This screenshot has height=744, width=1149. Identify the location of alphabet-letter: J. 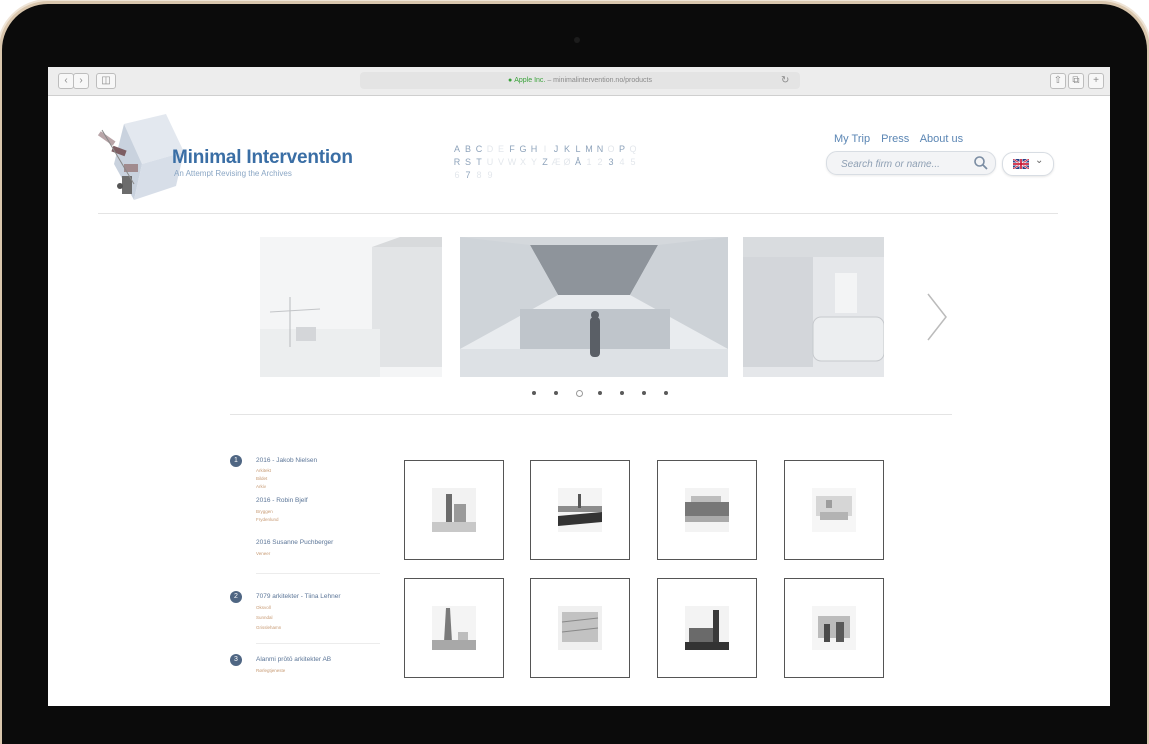
(556, 149).